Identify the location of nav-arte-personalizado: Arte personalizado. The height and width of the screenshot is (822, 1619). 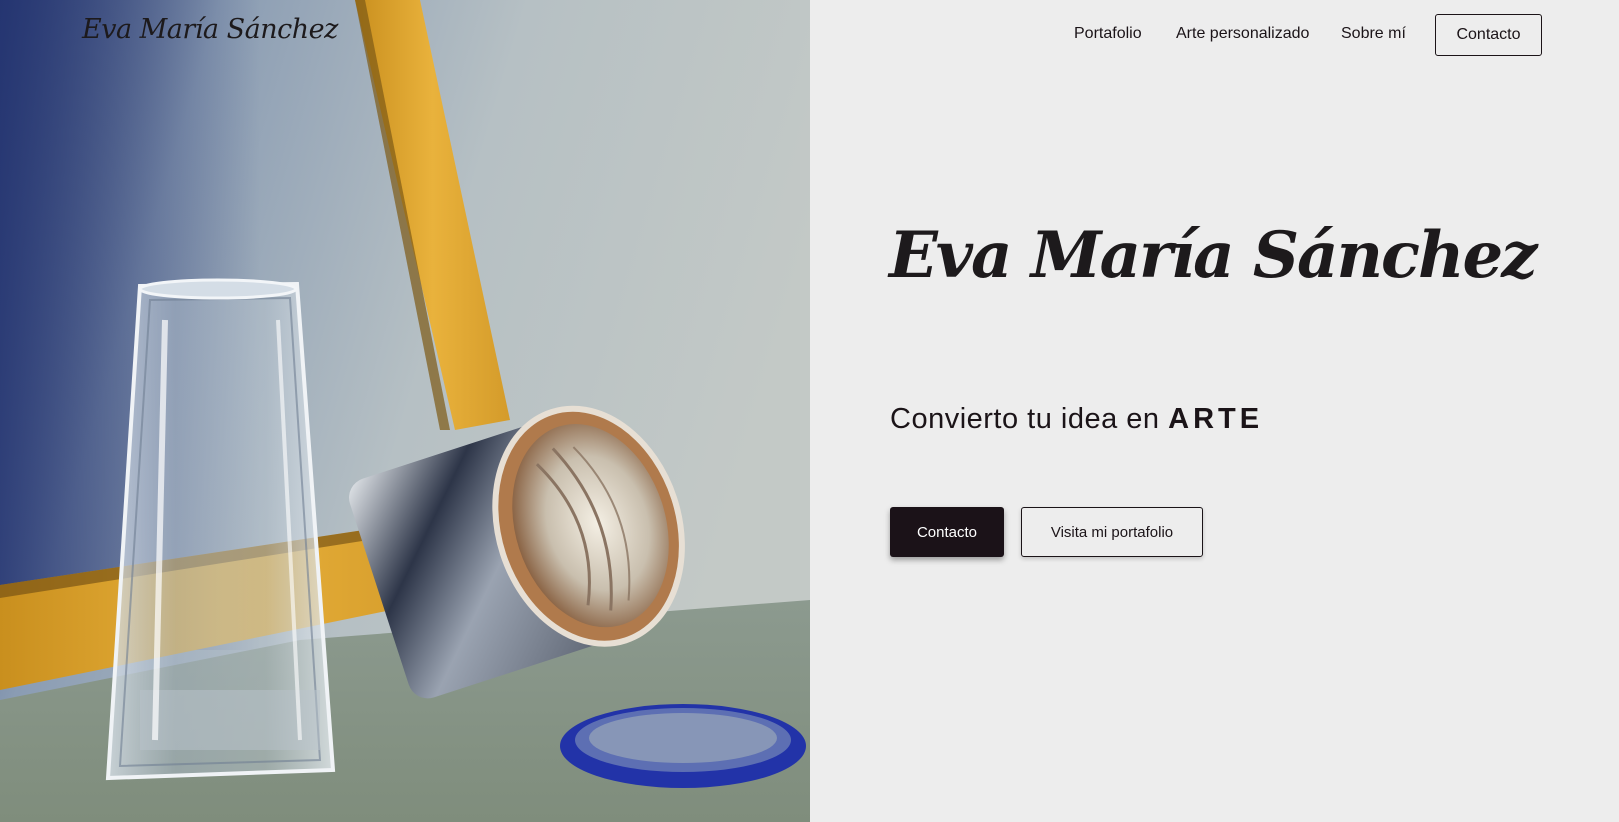
(1242, 34).